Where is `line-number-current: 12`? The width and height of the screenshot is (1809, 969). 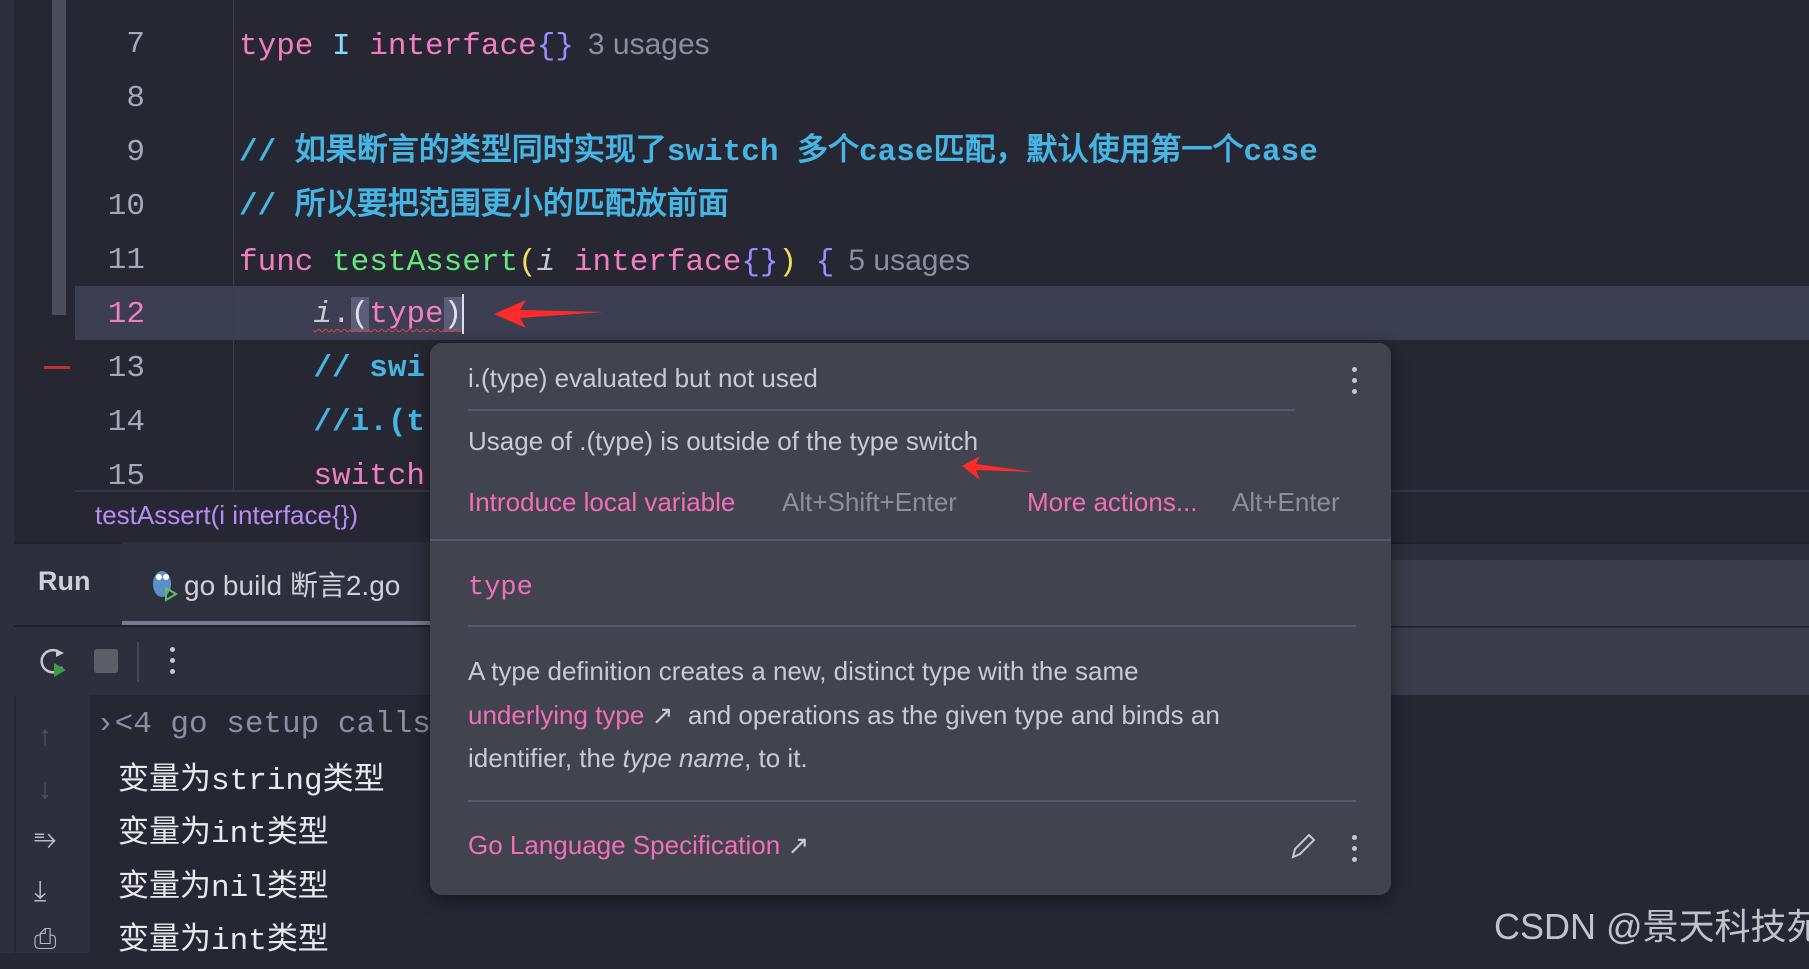 line-number-current: 12 is located at coordinates (126, 314).